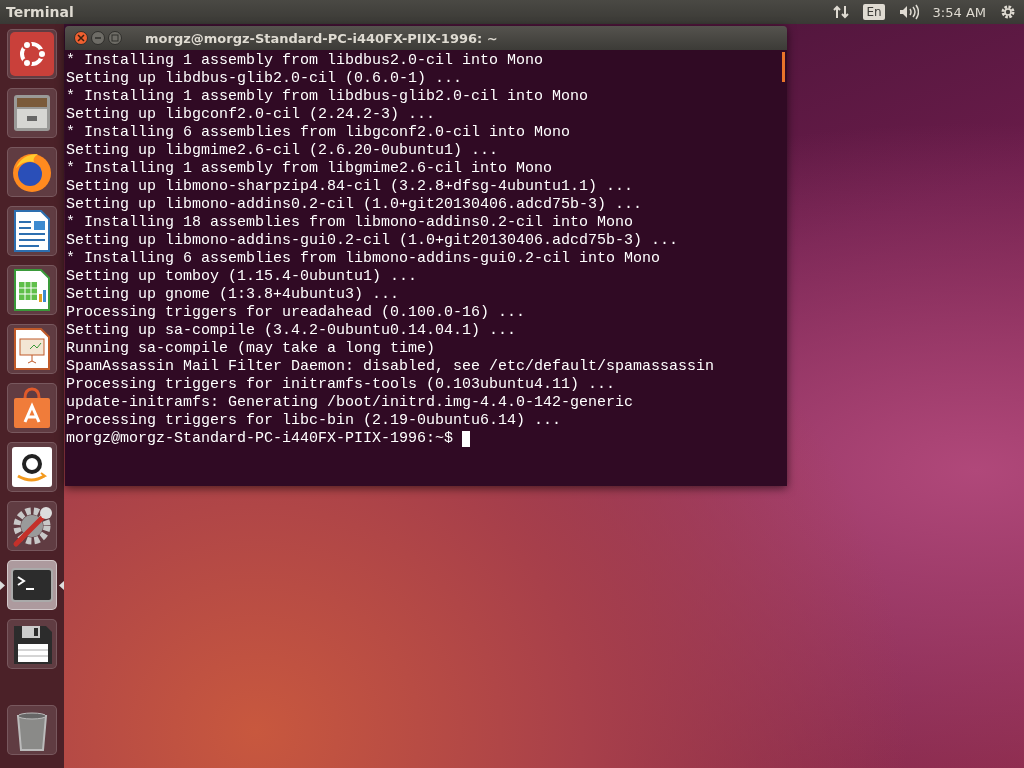 This screenshot has height=768, width=1024. I want to click on output-line: Running sa-compile (may take a long time), so click(251, 349).